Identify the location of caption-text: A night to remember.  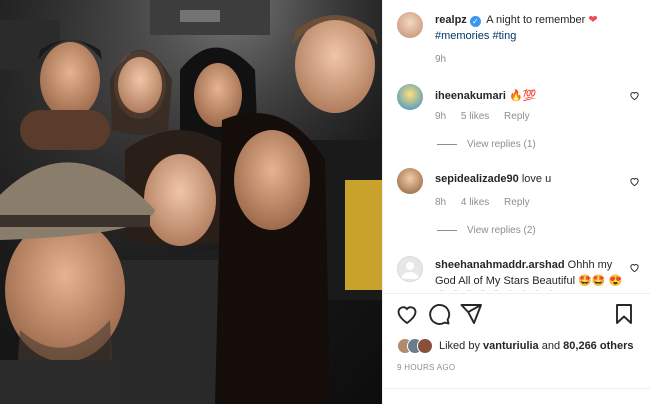
(536, 20).